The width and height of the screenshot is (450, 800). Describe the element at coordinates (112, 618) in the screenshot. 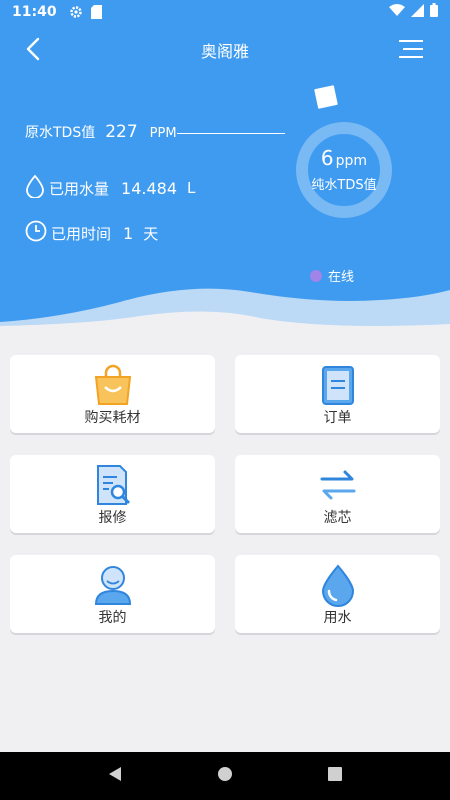

I see `card-label: 我的` at that location.